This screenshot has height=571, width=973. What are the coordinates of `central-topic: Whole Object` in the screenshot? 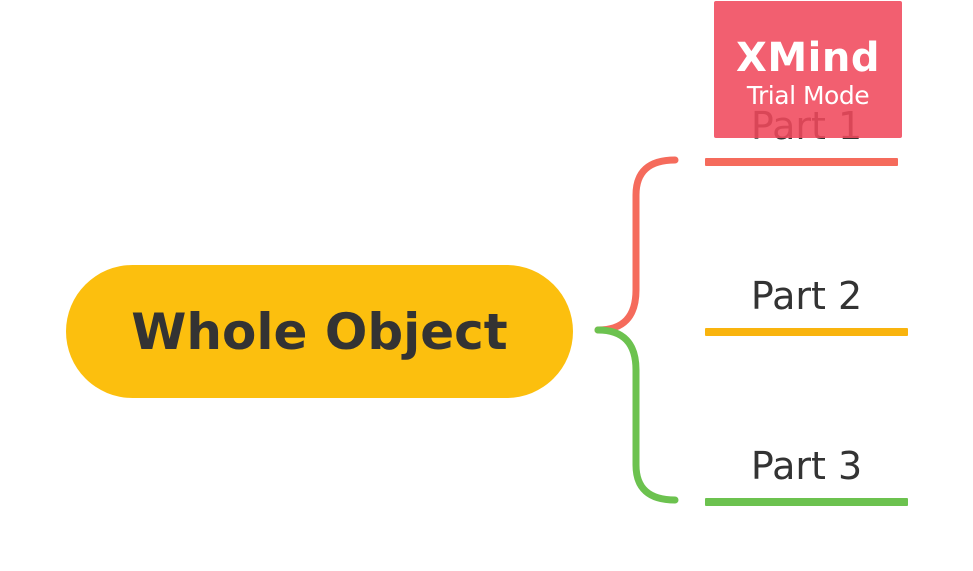 It's located at (319, 331).